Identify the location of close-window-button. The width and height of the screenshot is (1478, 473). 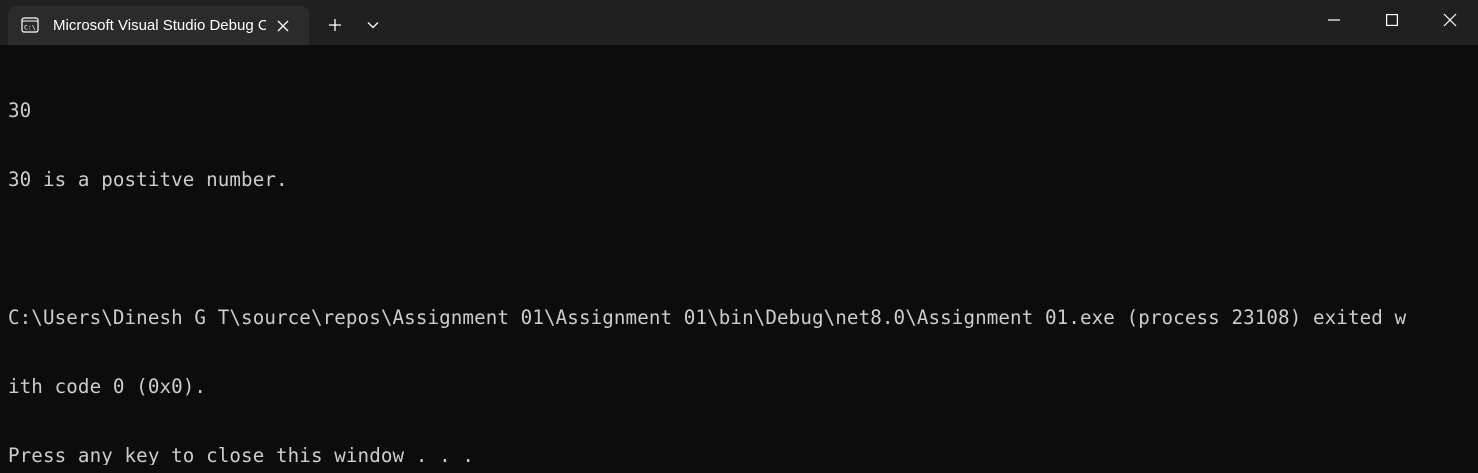
(1449, 20).